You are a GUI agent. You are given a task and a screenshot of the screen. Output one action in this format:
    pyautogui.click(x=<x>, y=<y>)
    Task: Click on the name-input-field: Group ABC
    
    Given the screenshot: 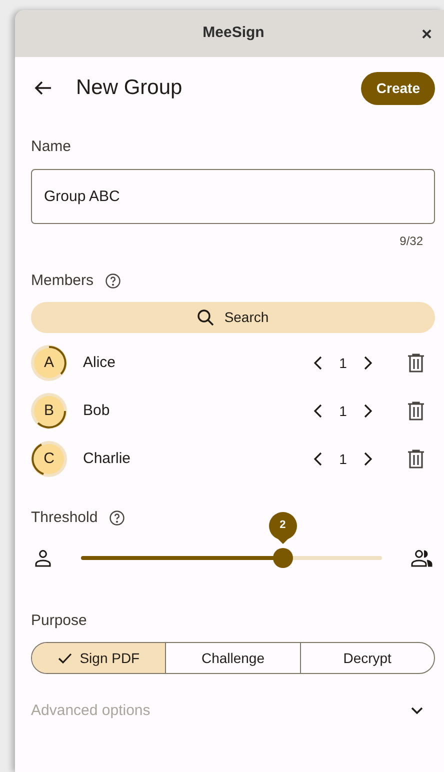 What is the action you would take?
    pyautogui.click(x=233, y=196)
    